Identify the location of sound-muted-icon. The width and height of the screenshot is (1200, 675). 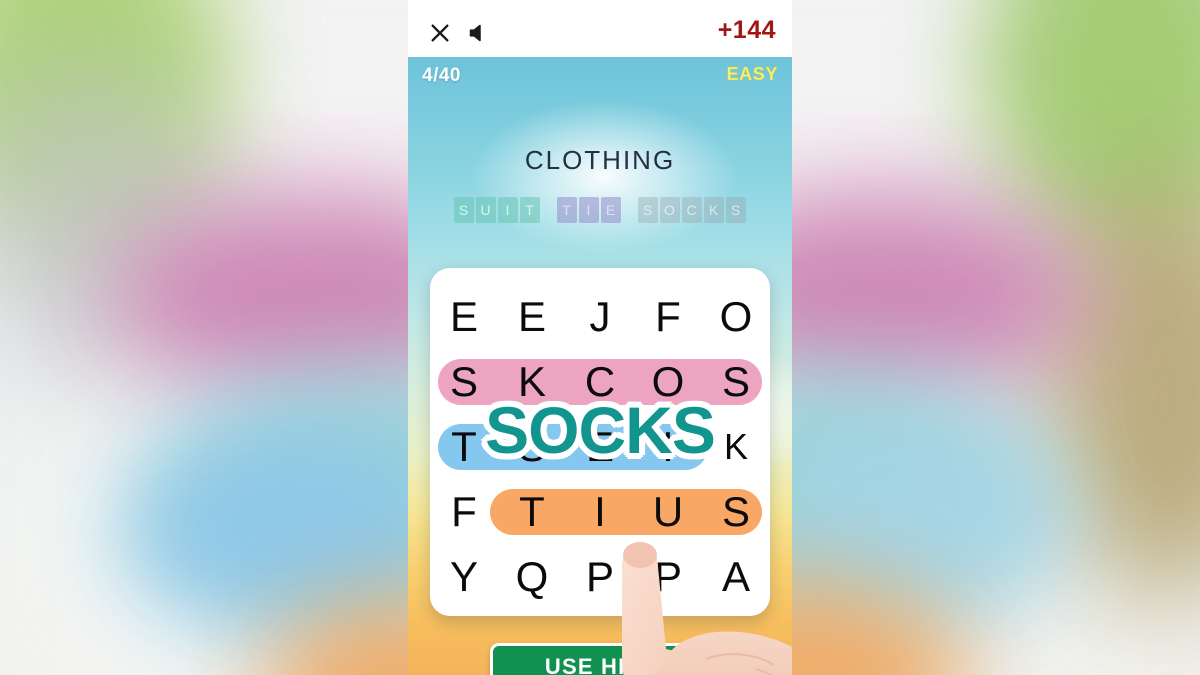
(478, 33).